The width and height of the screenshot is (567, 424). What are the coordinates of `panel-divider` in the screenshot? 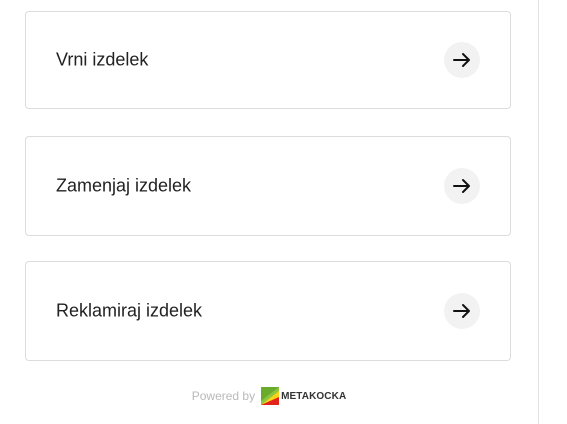 It's located at (538, 212).